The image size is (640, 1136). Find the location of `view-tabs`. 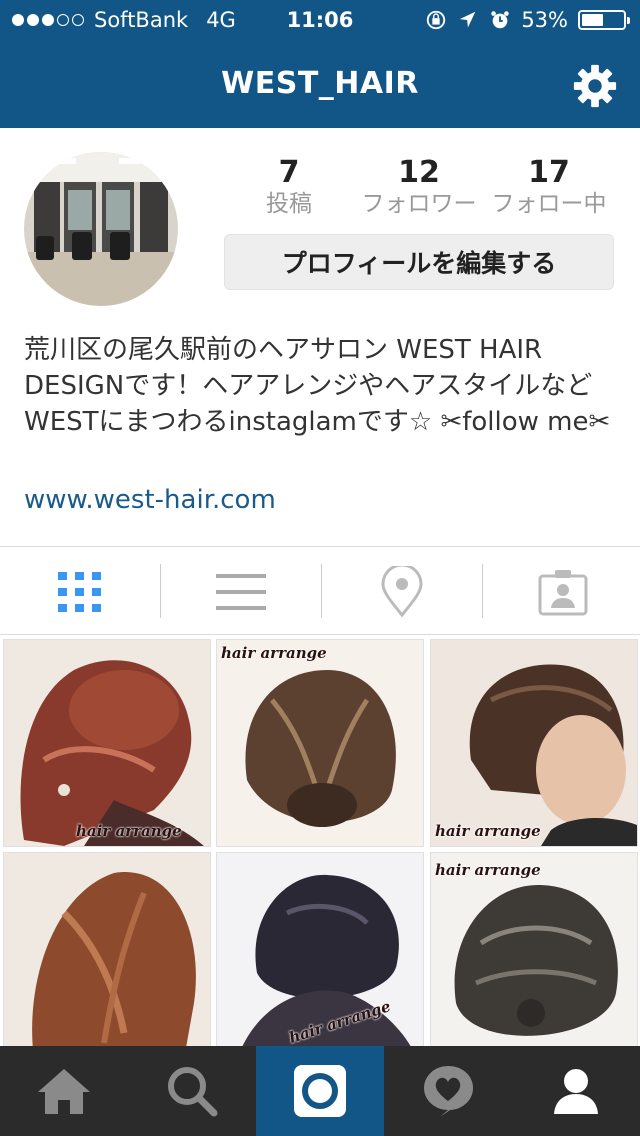

view-tabs is located at coordinates (320, 592).